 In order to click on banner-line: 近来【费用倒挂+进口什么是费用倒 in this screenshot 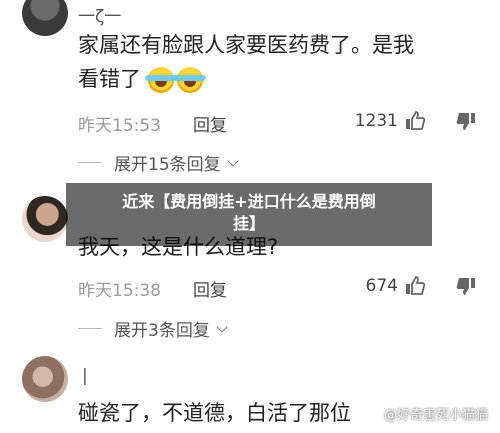, I will do `click(249, 201)`.